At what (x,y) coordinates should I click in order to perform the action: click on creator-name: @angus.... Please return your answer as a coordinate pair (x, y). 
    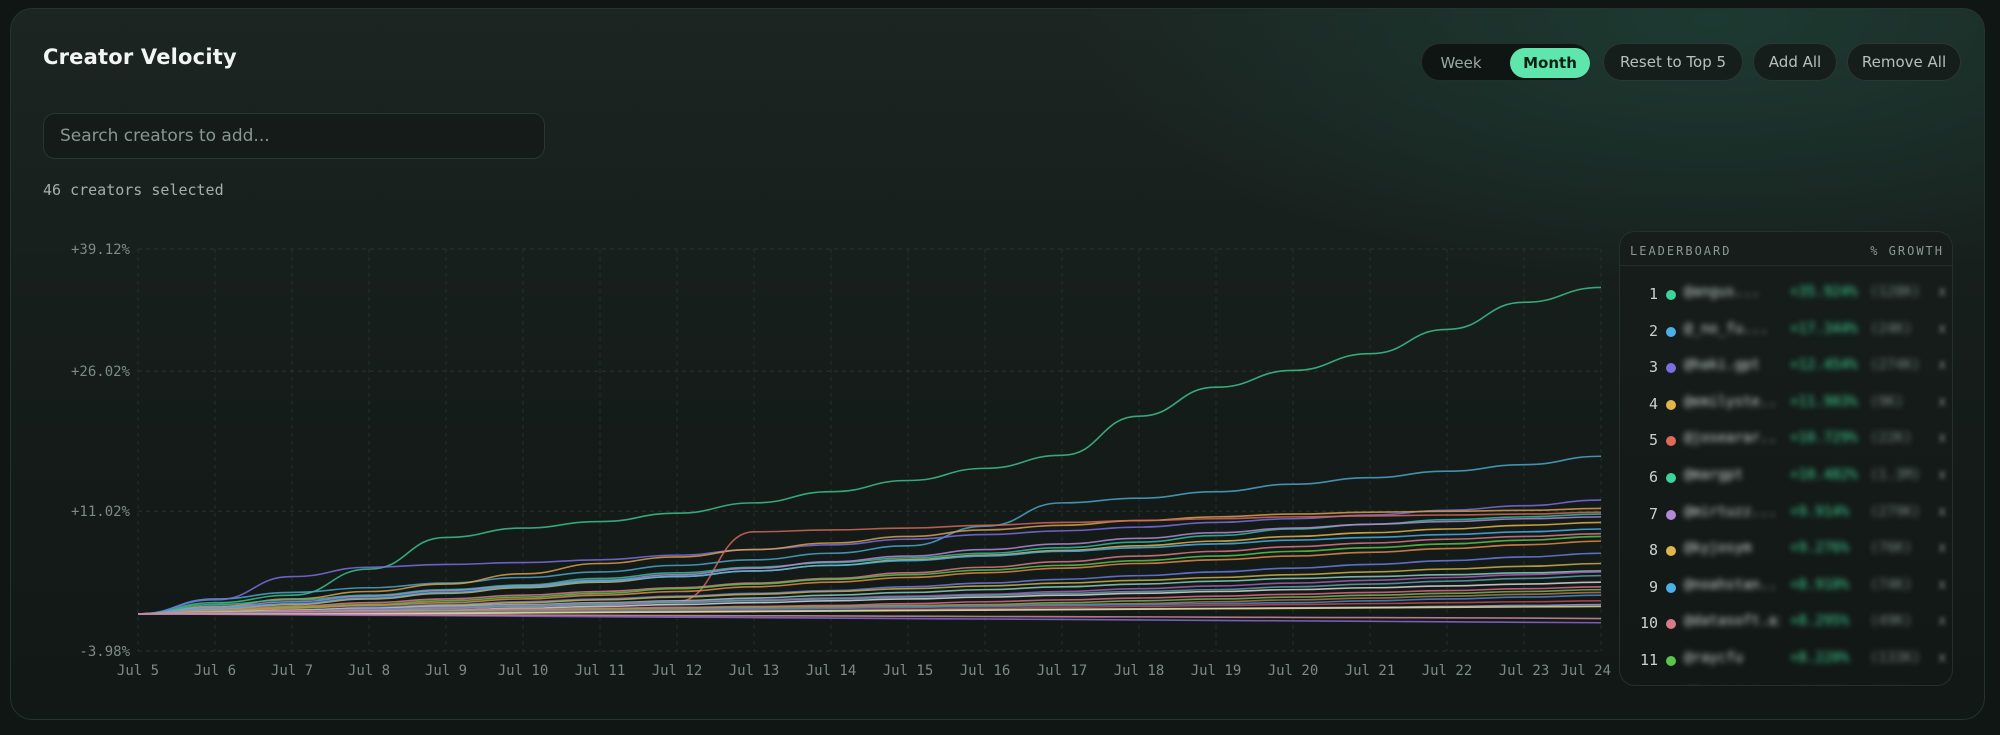
    Looking at the image, I should click on (1722, 292).